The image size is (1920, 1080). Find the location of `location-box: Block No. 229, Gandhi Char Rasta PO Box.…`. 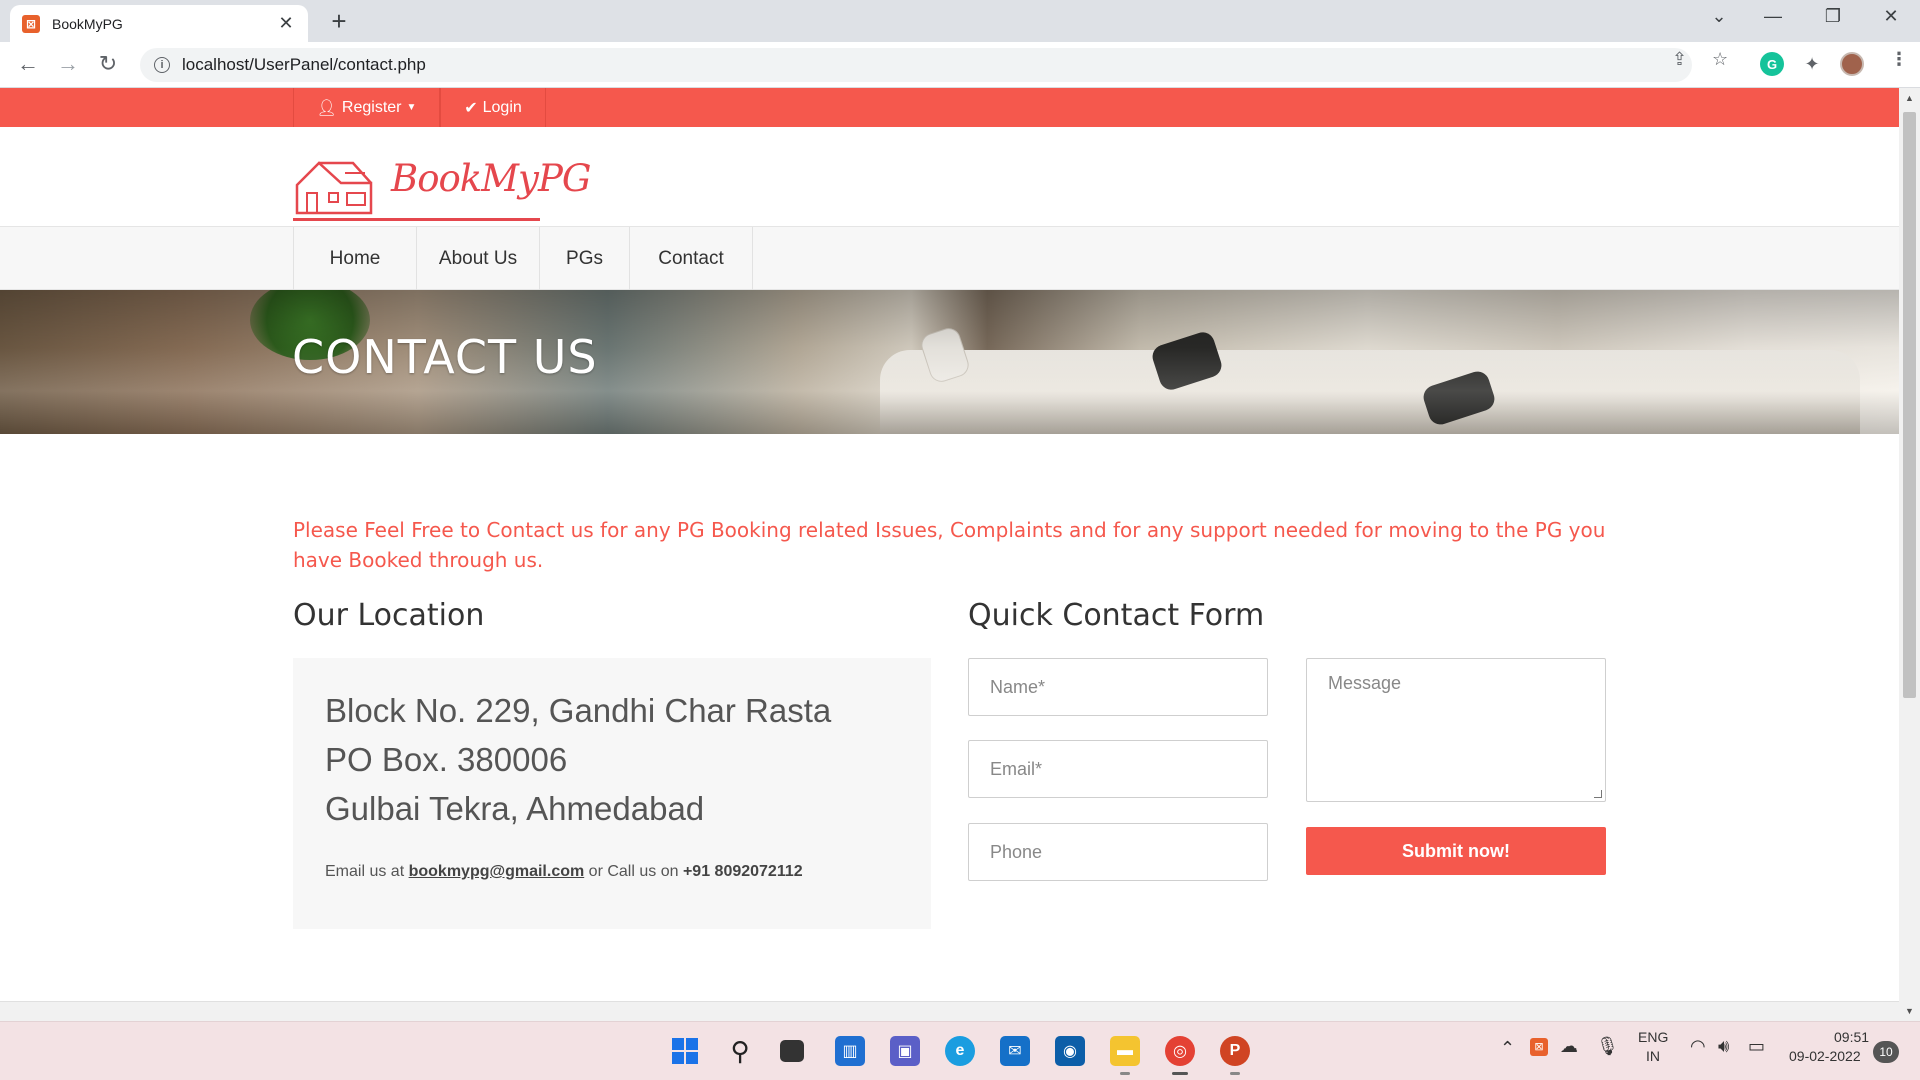

location-box: Block No. 229, Gandhi Char Rasta PO Box.… is located at coordinates (612, 793).